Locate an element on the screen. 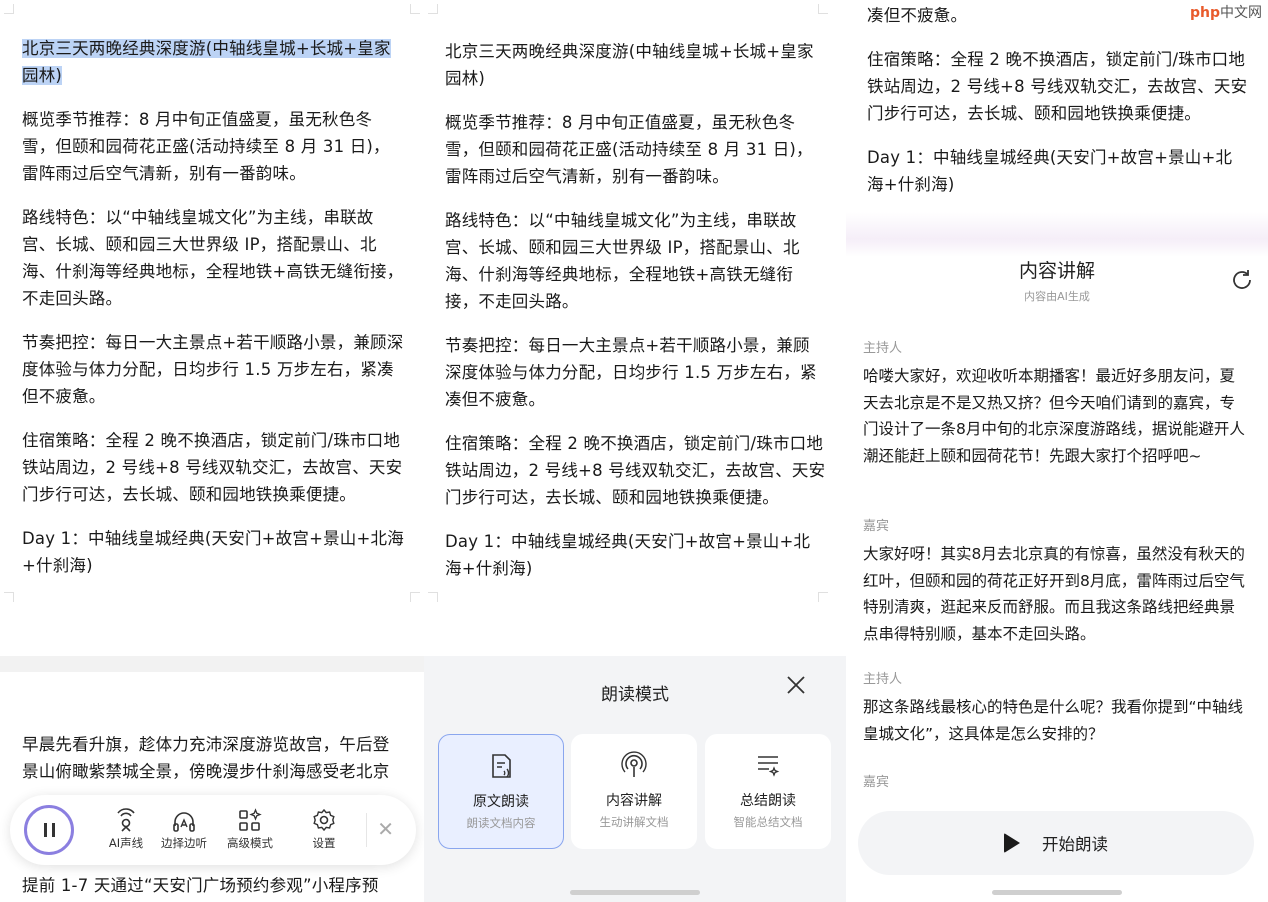 This screenshot has height=902, width=1268. document-read-icon is located at coordinates (501, 766).